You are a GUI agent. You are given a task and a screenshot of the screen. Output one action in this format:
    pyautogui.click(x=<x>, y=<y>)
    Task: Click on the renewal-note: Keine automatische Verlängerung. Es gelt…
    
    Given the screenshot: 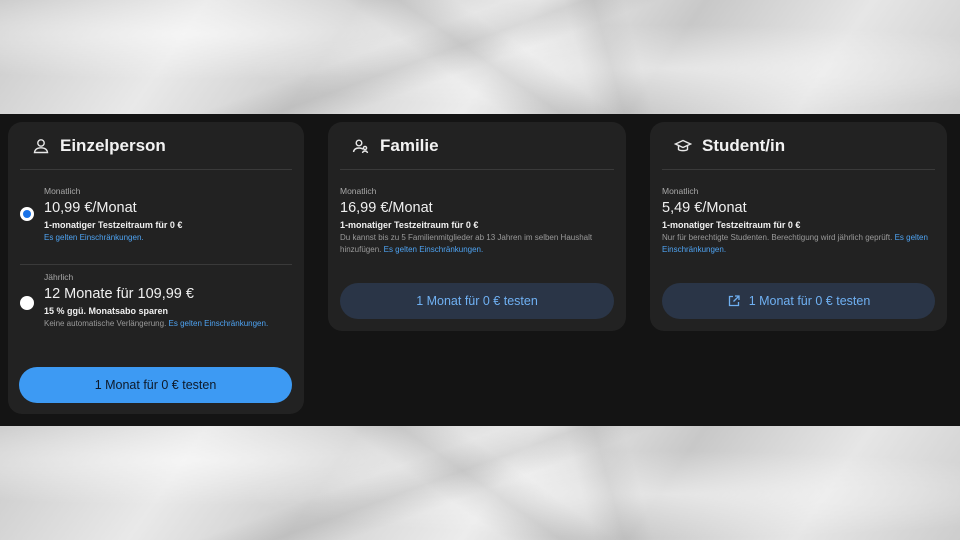 What is the action you would take?
    pyautogui.click(x=169, y=324)
    